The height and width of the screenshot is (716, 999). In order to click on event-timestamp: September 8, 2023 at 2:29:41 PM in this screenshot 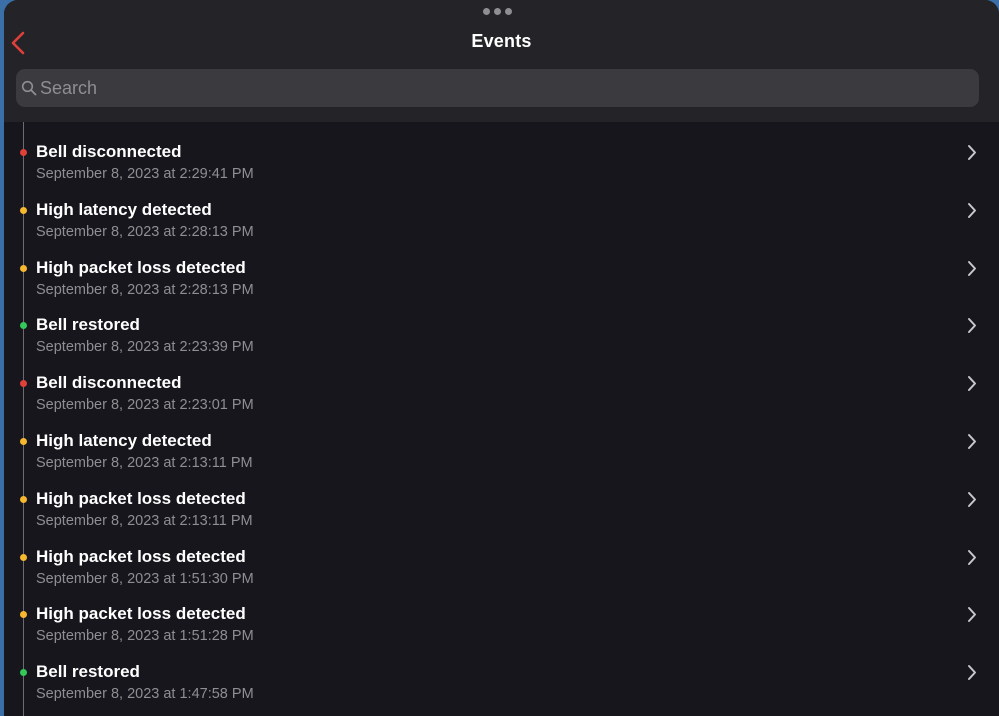, I will do `click(145, 174)`.